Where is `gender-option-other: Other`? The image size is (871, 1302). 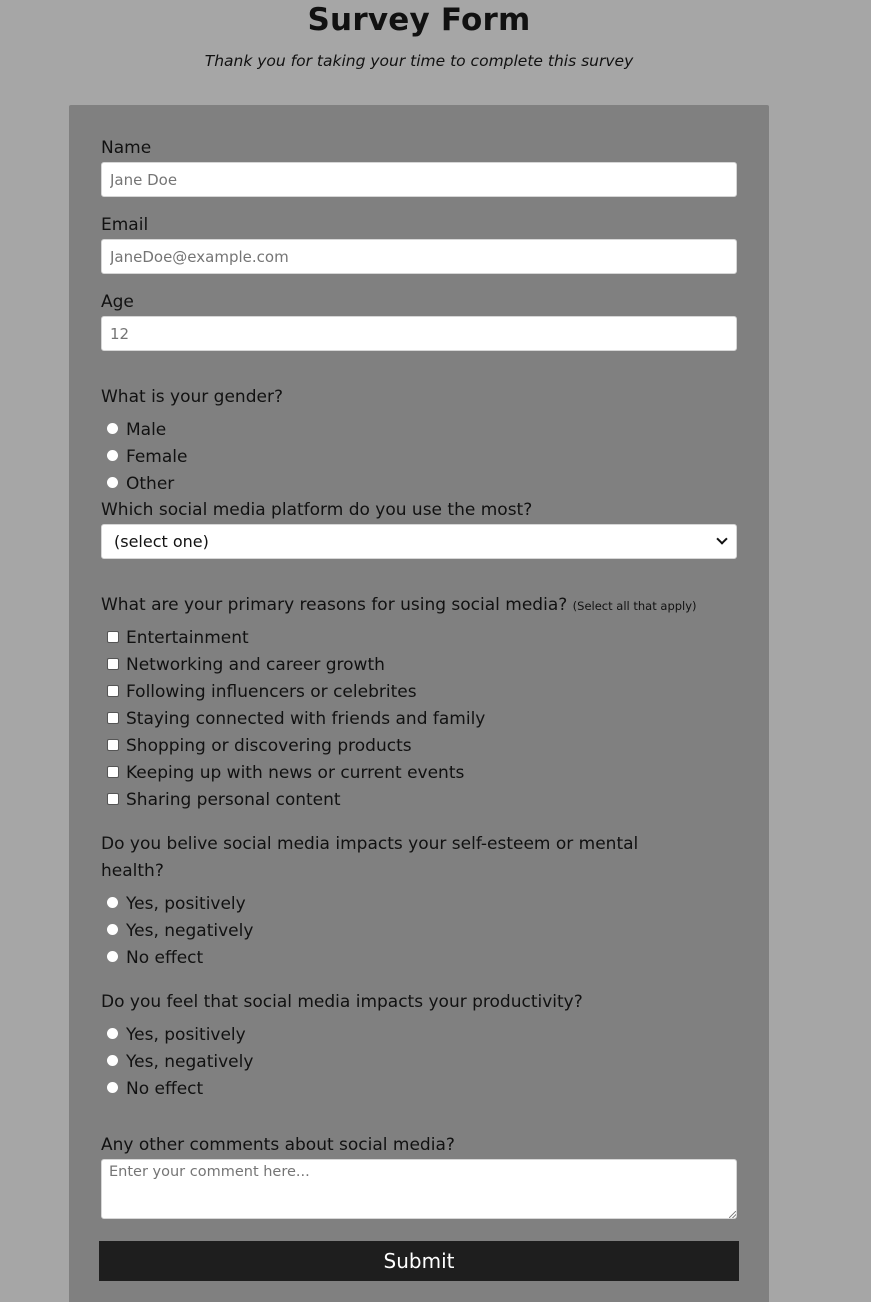 gender-option-other: Other is located at coordinates (140, 484).